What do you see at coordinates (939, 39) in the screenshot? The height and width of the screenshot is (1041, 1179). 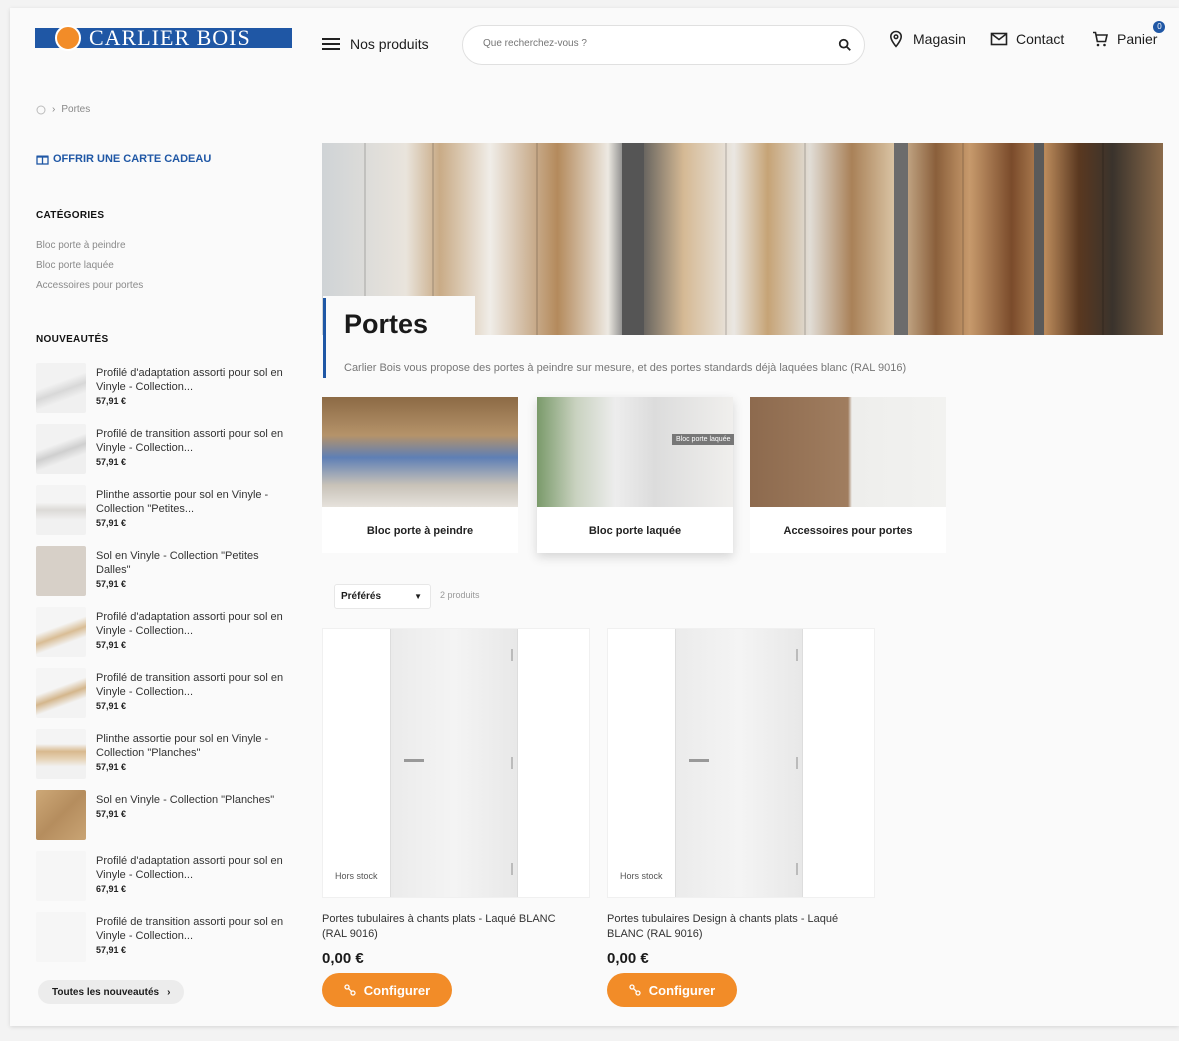 I see `store-label: Magasin` at bounding box center [939, 39].